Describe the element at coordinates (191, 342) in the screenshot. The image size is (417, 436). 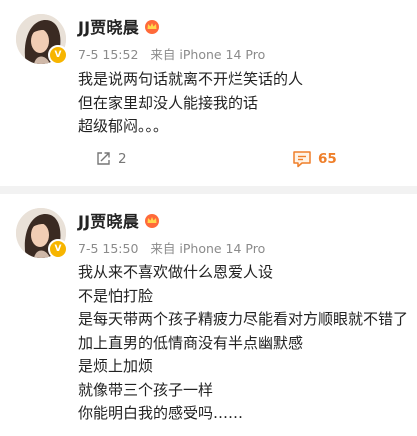
I see `content-line: 加上直男的低情商没有半点幽默感` at that location.